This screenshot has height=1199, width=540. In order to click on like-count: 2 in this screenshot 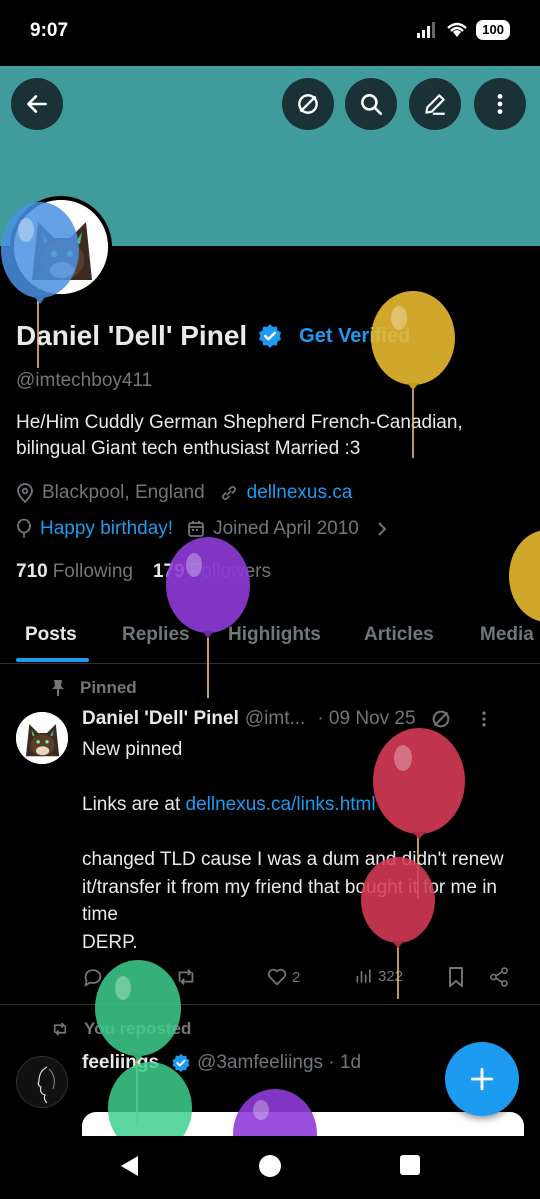, I will do `click(296, 977)`.